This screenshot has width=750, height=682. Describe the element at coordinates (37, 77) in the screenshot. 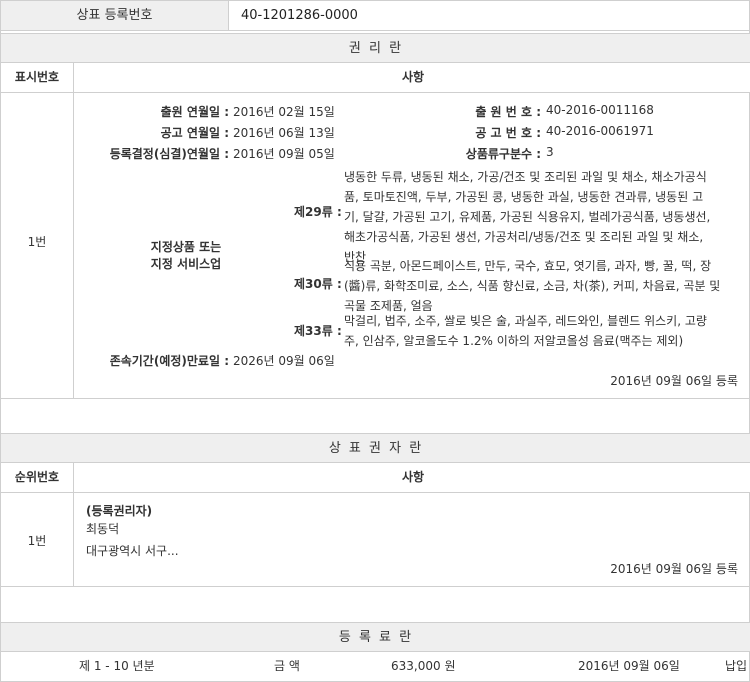

I see `rights-col-number: 표시번호` at that location.